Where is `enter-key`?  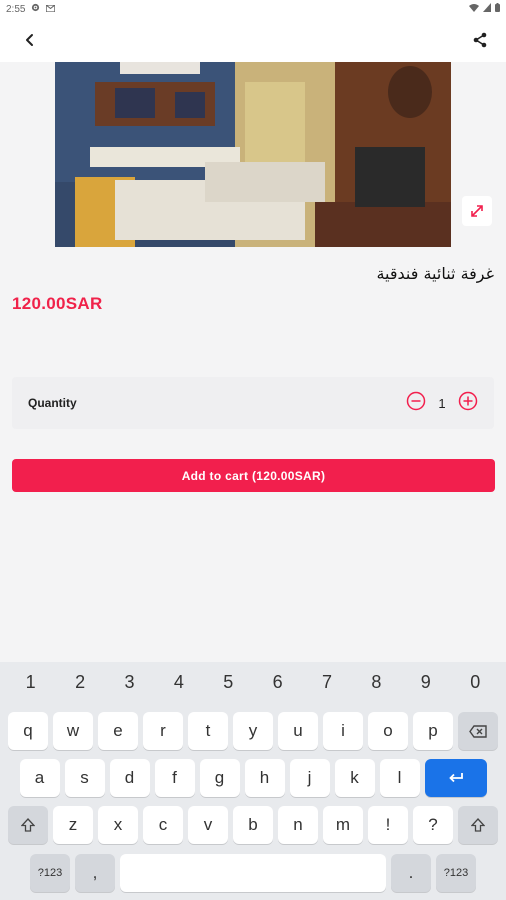 enter-key is located at coordinates (455, 778).